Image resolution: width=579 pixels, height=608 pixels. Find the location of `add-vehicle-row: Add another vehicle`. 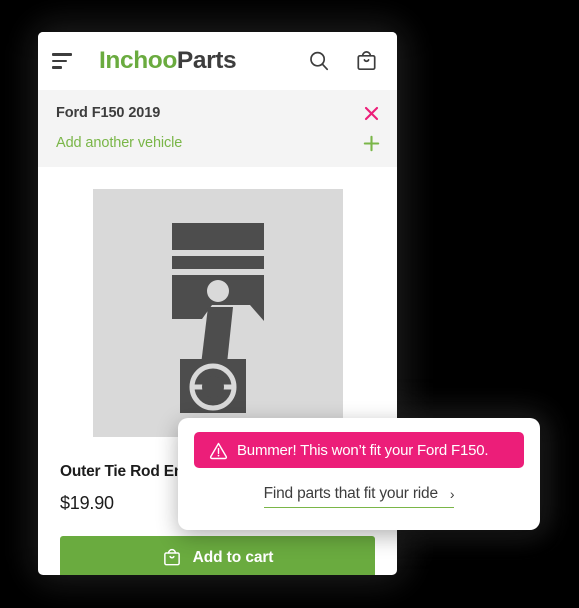

add-vehicle-row: Add another vehicle is located at coordinates (218, 143).